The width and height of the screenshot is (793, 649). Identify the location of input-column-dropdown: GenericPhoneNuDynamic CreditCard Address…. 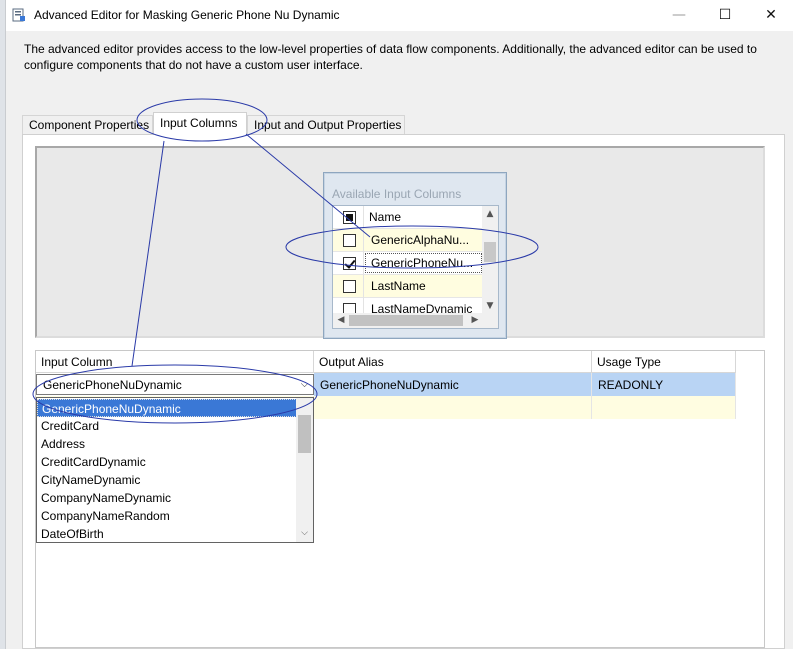
(175, 470).